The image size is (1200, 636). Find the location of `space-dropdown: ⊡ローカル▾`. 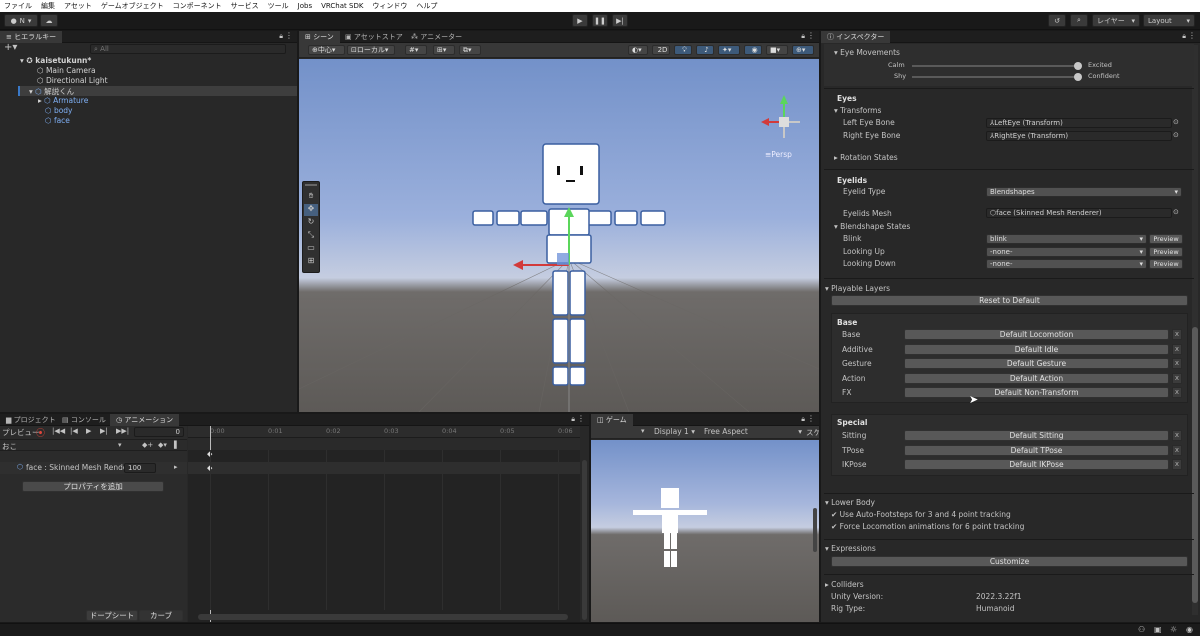

space-dropdown: ⊡ローカル▾ is located at coordinates (371, 50).